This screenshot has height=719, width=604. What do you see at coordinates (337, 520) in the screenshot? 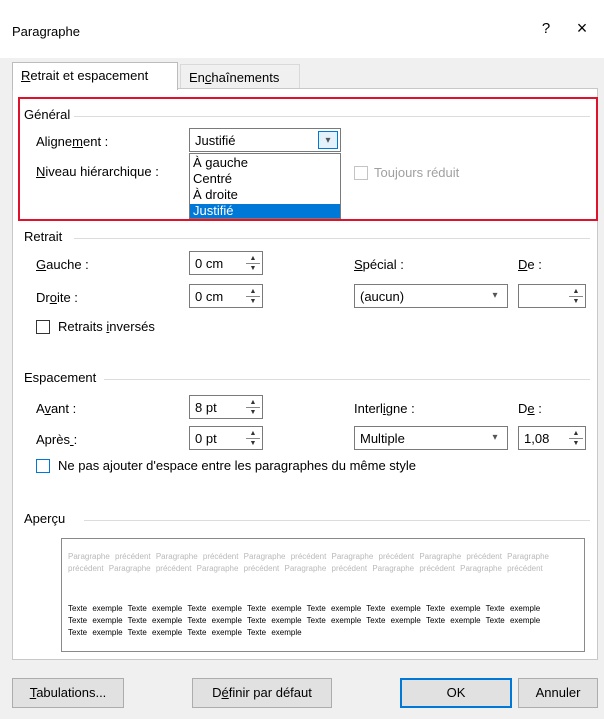
I see `apercu-separator` at bounding box center [337, 520].